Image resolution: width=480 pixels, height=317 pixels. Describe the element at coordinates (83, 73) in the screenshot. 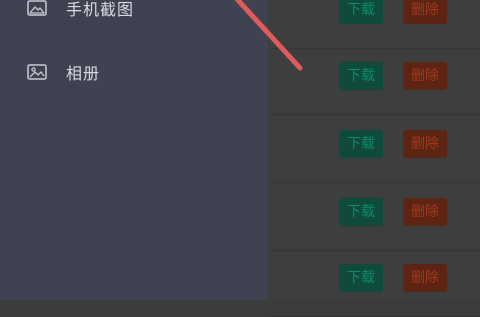

I see `drawer-item-label: 相册` at that location.